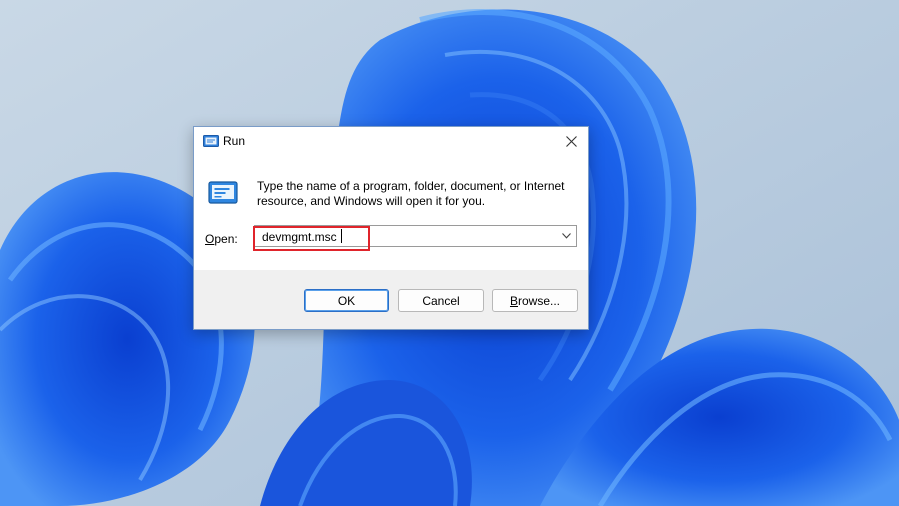 The height and width of the screenshot is (506, 899). I want to click on open-label-text: pen:, so click(226, 239).